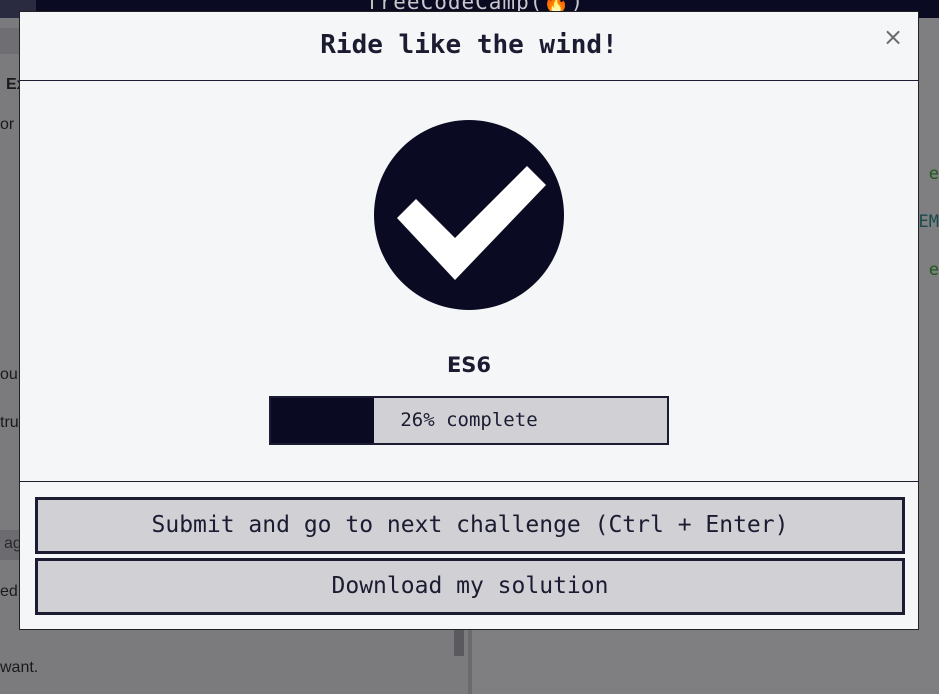 This screenshot has width=939, height=694. Describe the element at coordinates (9, 591) in the screenshot. I see `instructions-text-fragment: ed` at that location.